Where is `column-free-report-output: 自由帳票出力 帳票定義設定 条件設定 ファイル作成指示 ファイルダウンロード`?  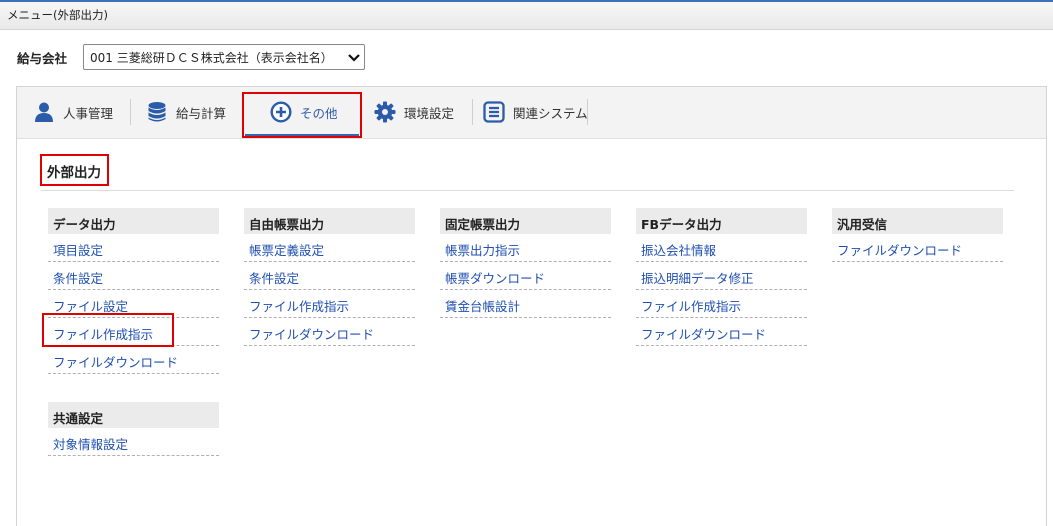
column-free-report-output: 自由帳票出力 帳票定義設定 条件設定 ファイル作成指示 ファイルダウンロード is located at coordinates (329, 277).